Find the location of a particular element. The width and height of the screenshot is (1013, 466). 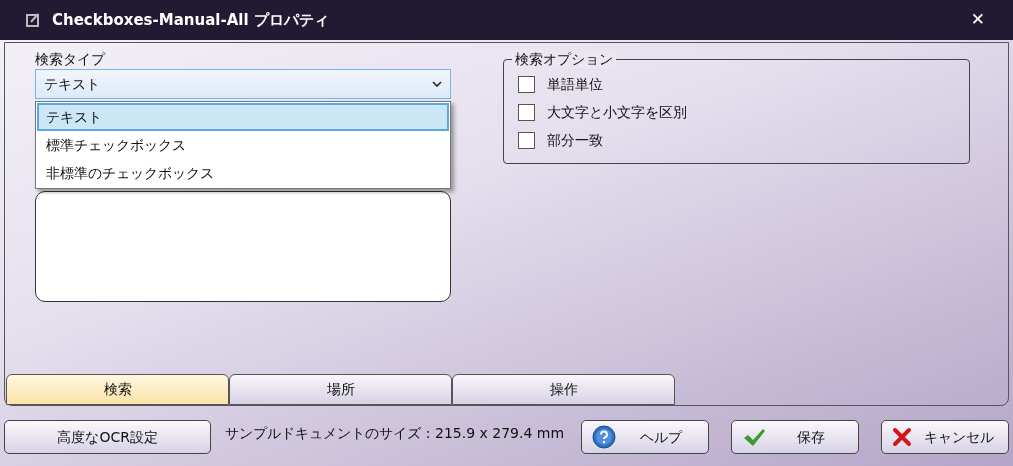

dropdown-option: テキスト is located at coordinates (243, 117).